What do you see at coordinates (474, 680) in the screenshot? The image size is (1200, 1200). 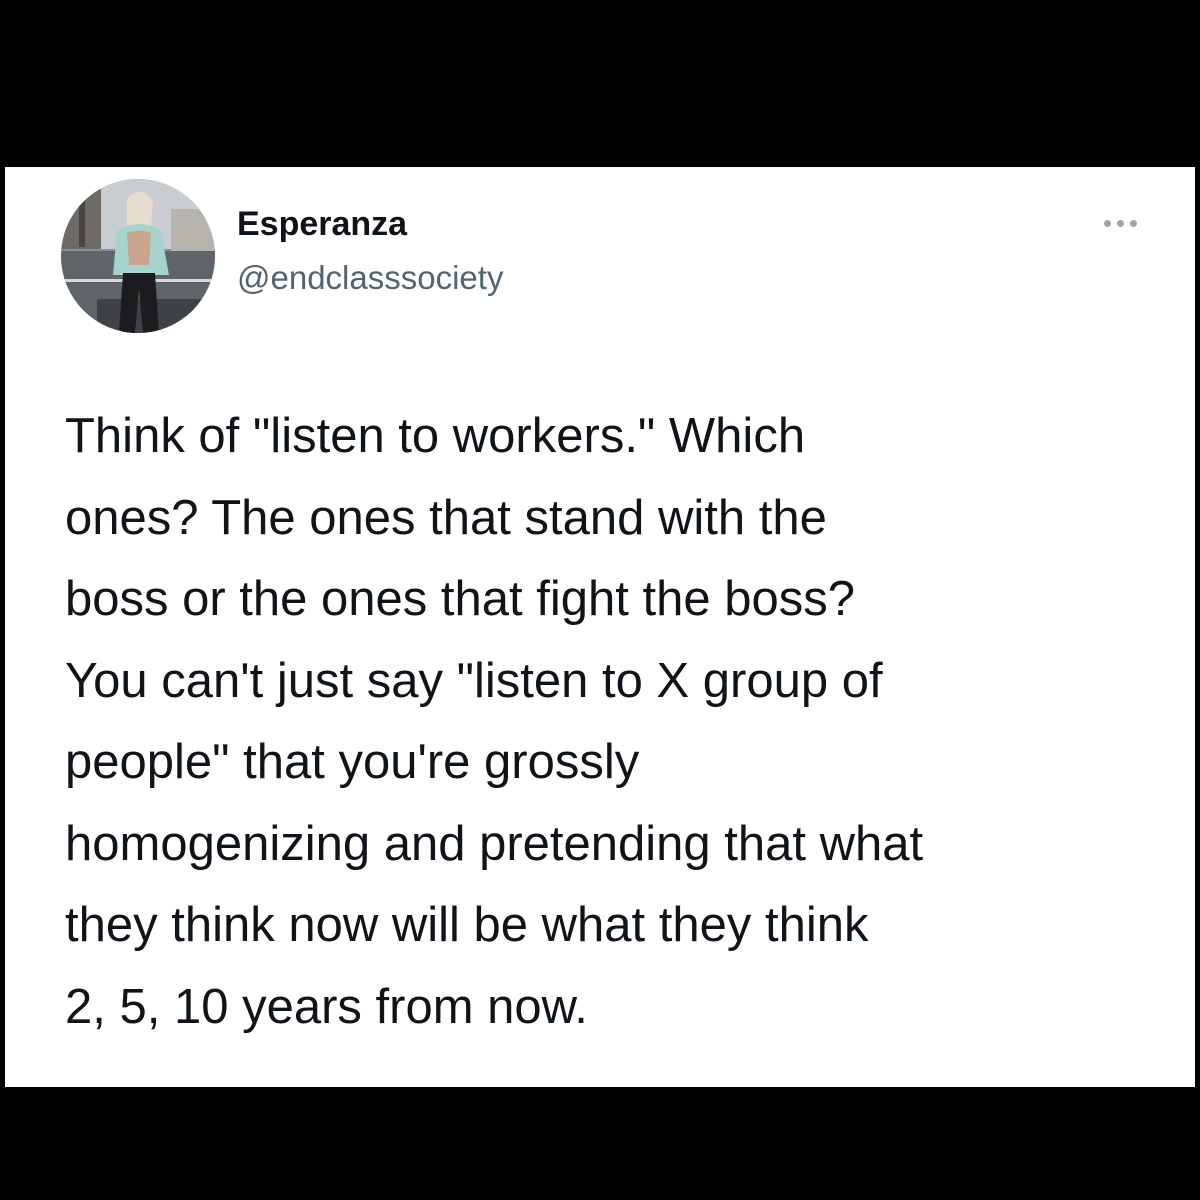 I see `tweet-text-line: You can't just say "listen to X group of` at bounding box center [474, 680].